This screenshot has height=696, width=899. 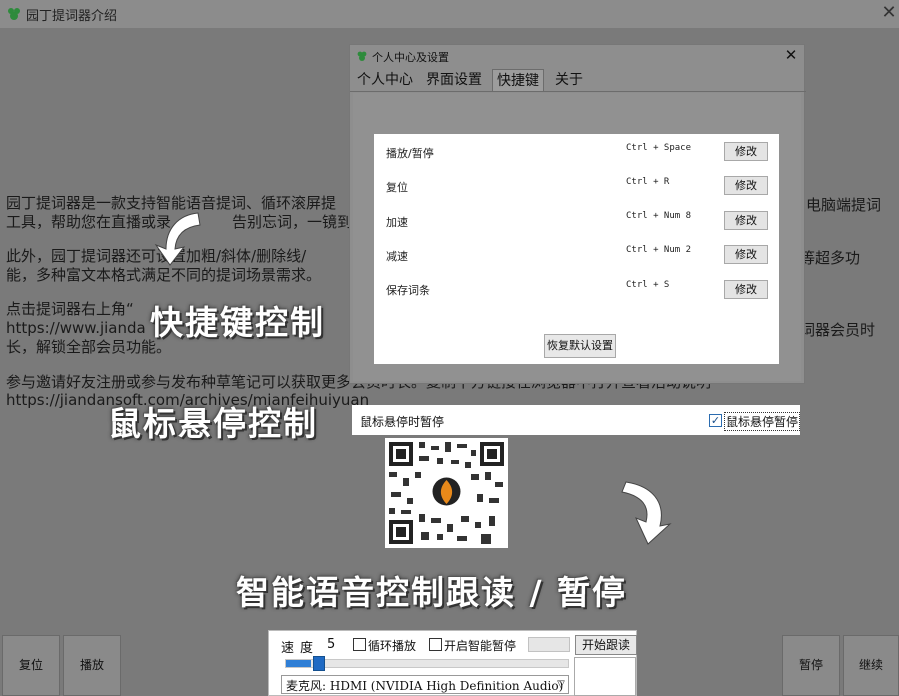 I want to click on tab-divider, so click(x=578, y=91).